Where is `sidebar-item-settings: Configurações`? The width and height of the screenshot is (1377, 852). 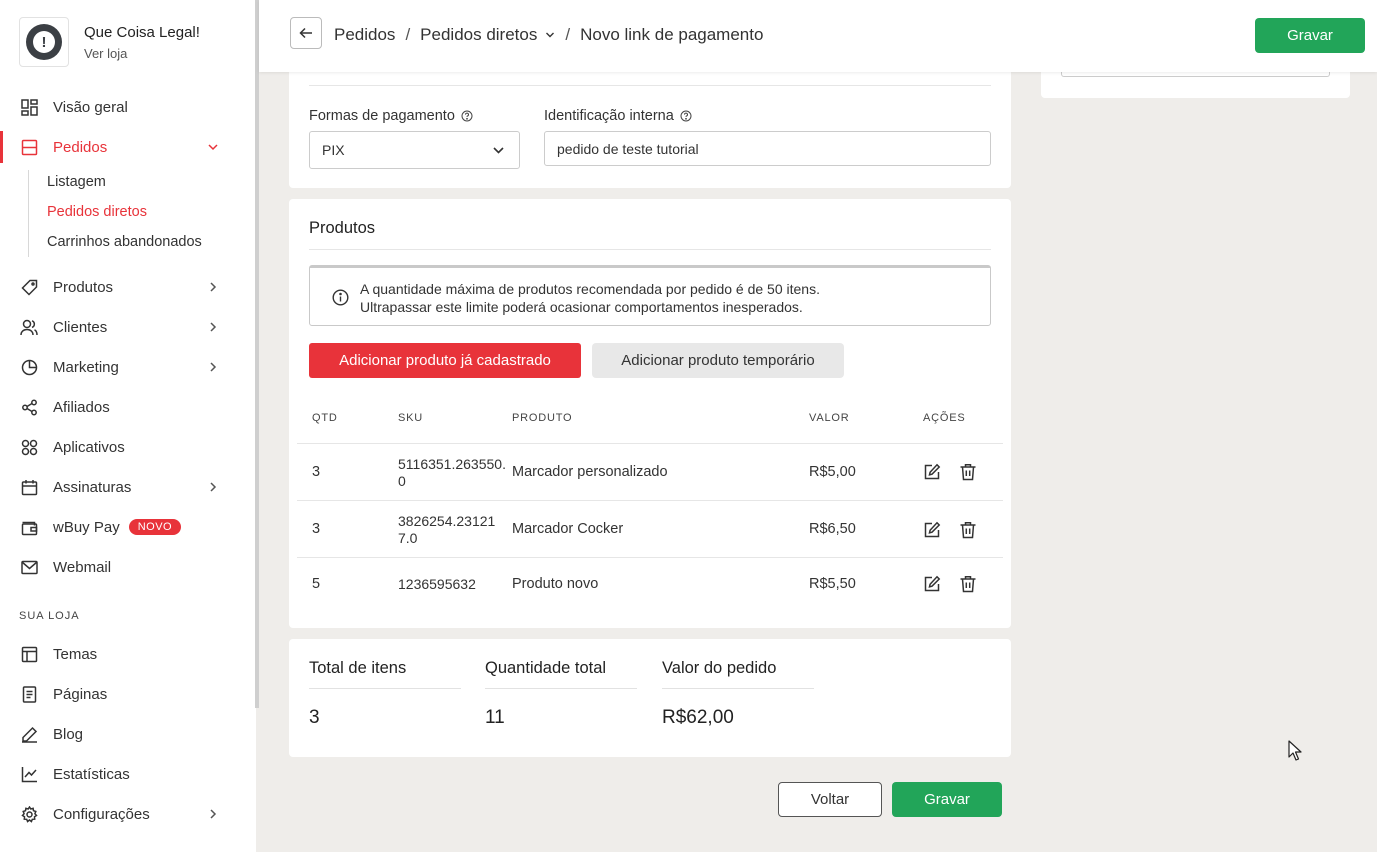 sidebar-item-settings: Configurações is located at coordinates (128, 814).